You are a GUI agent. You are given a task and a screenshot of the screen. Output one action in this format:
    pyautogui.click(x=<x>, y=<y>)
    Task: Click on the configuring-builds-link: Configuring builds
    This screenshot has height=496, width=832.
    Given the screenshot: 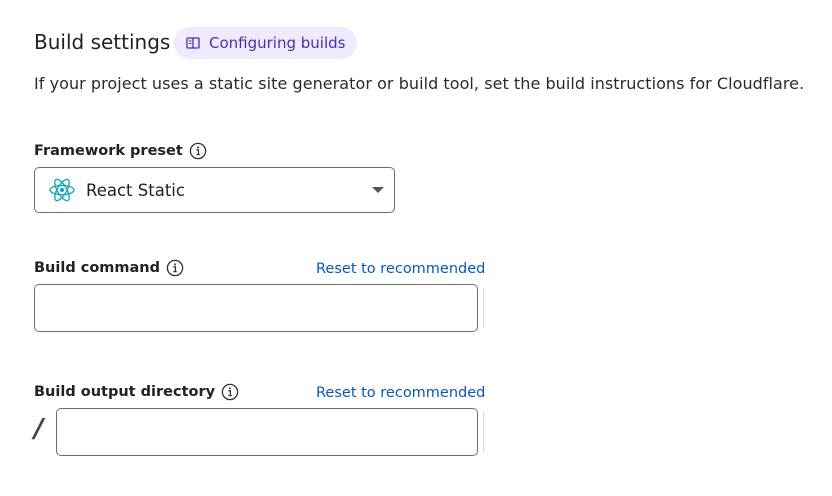 What is the action you would take?
    pyautogui.click(x=266, y=43)
    